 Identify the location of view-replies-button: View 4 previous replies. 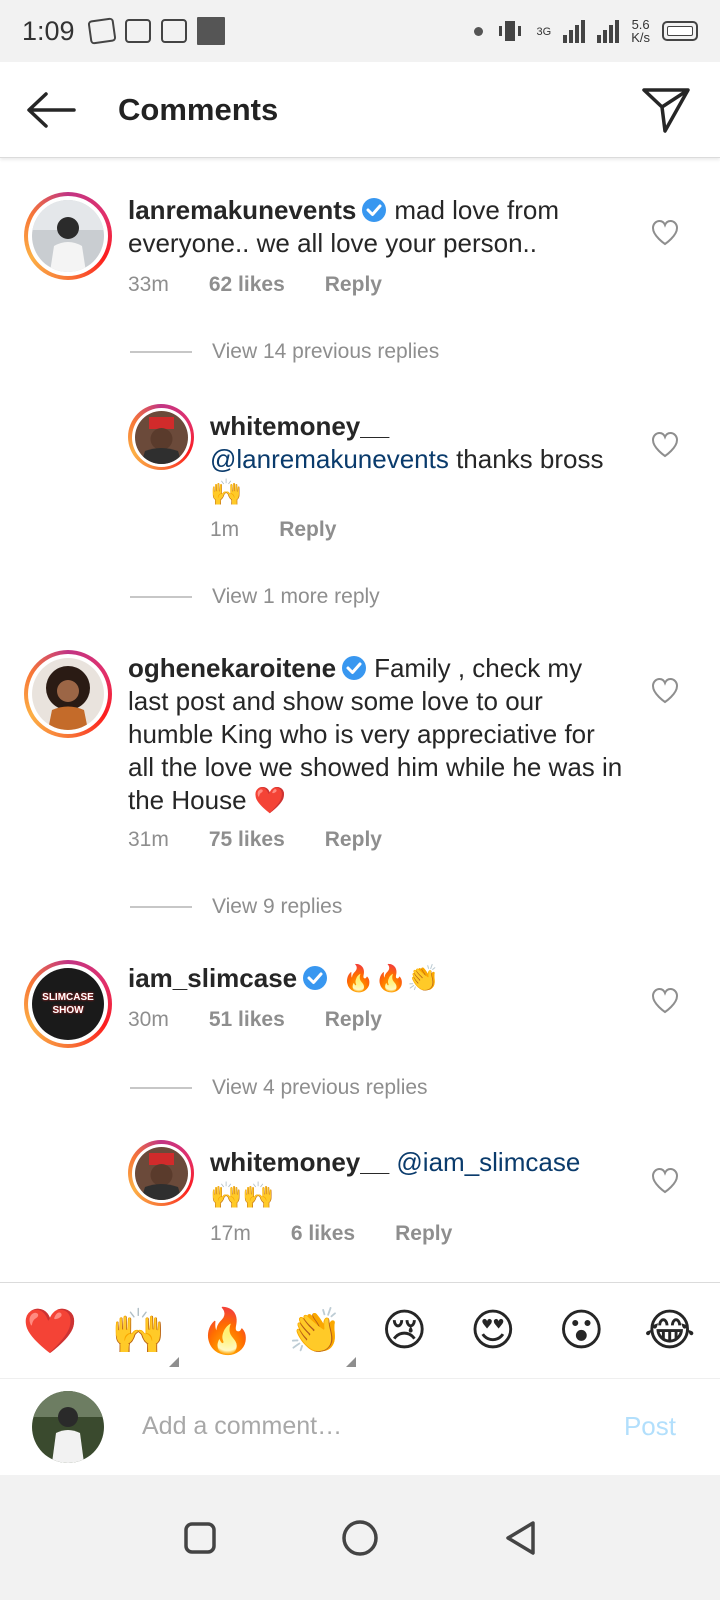
(279, 1088).